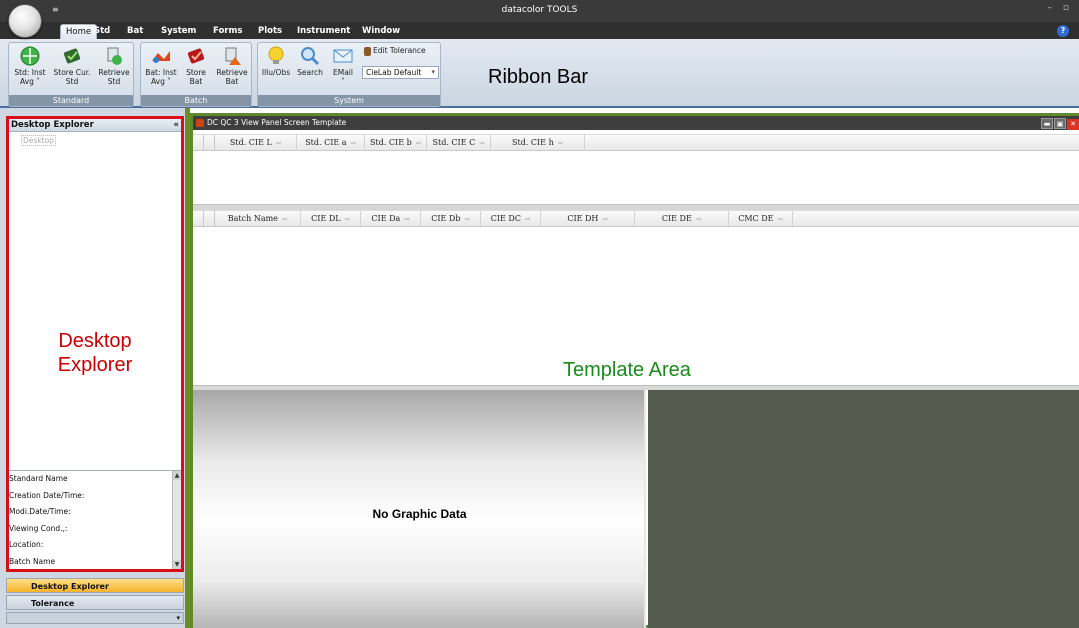 This screenshot has width=1079, height=628. What do you see at coordinates (343, 77) in the screenshot?
I see `email-label: EMail ˅` at bounding box center [343, 77].